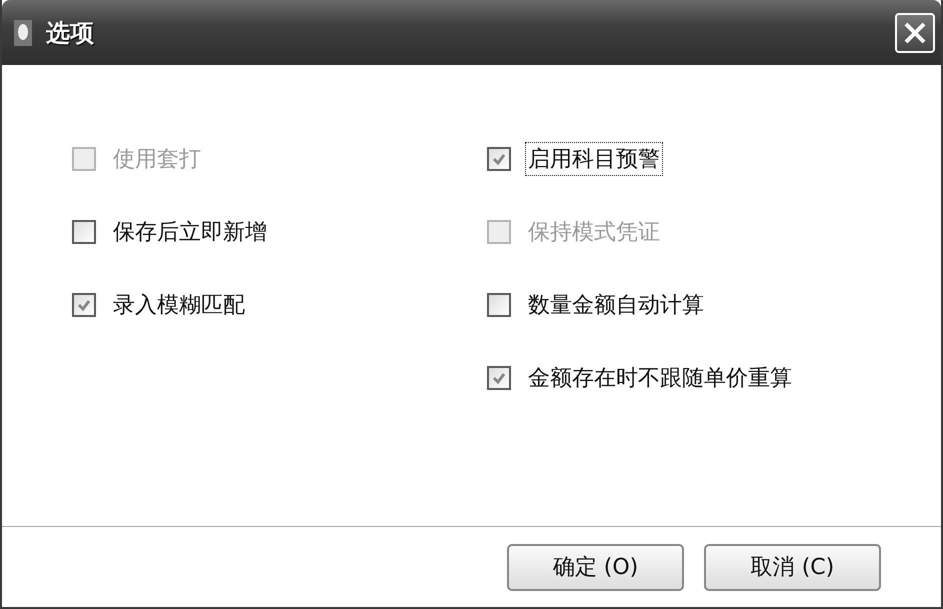 The image size is (943, 609). What do you see at coordinates (660, 378) in the screenshot?
I see `checkbox-label: 金额存在时不跟随单价重算` at bounding box center [660, 378].